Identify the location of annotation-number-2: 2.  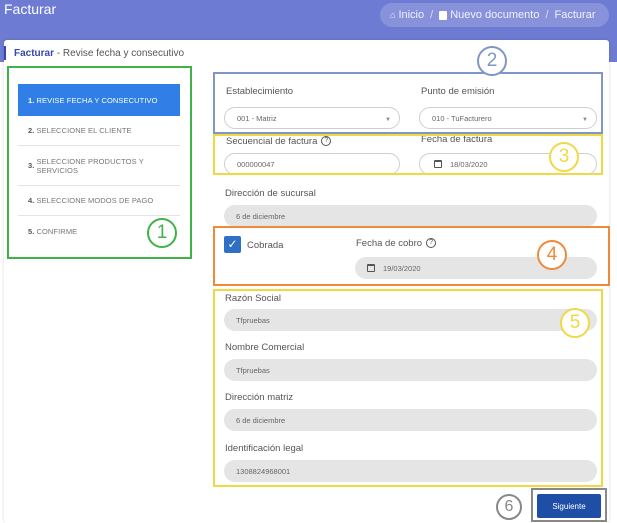
(492, 61).